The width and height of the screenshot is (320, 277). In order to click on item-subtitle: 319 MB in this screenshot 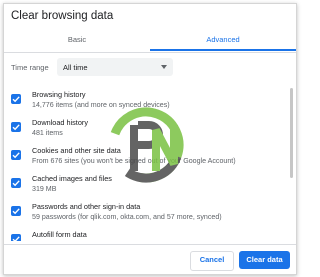, I will do `click(44, 189)`.